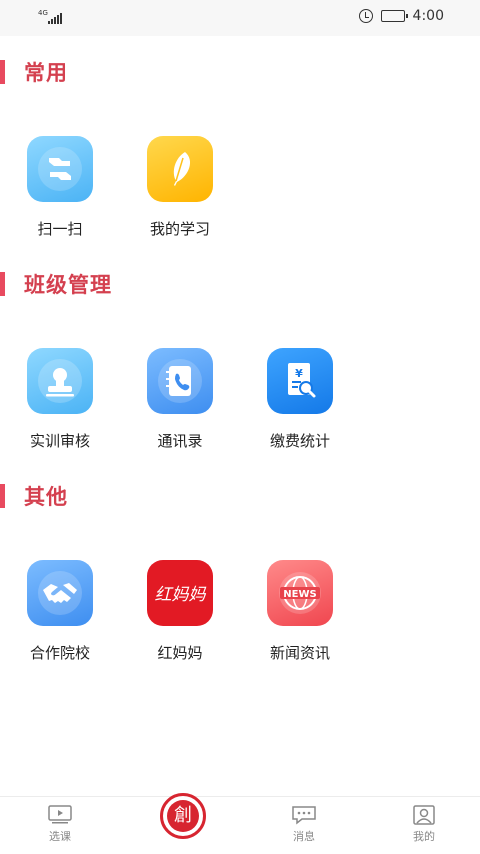  What do you see at coordinates (304, 836) in the screenshot?
I see `nav-label: 消息` at bounding box center [304, 836].